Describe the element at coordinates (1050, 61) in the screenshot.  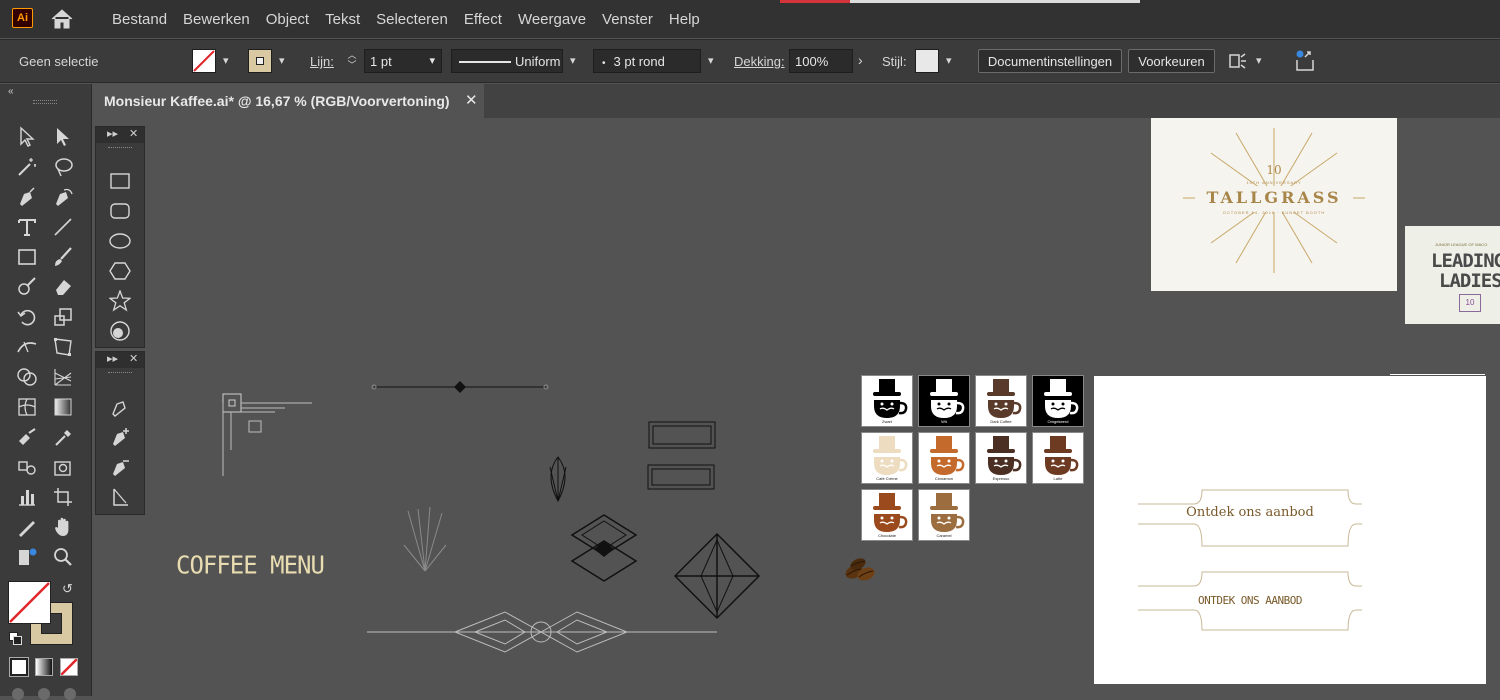
I see `document-settings-button: Documentinstellingen` at that location.